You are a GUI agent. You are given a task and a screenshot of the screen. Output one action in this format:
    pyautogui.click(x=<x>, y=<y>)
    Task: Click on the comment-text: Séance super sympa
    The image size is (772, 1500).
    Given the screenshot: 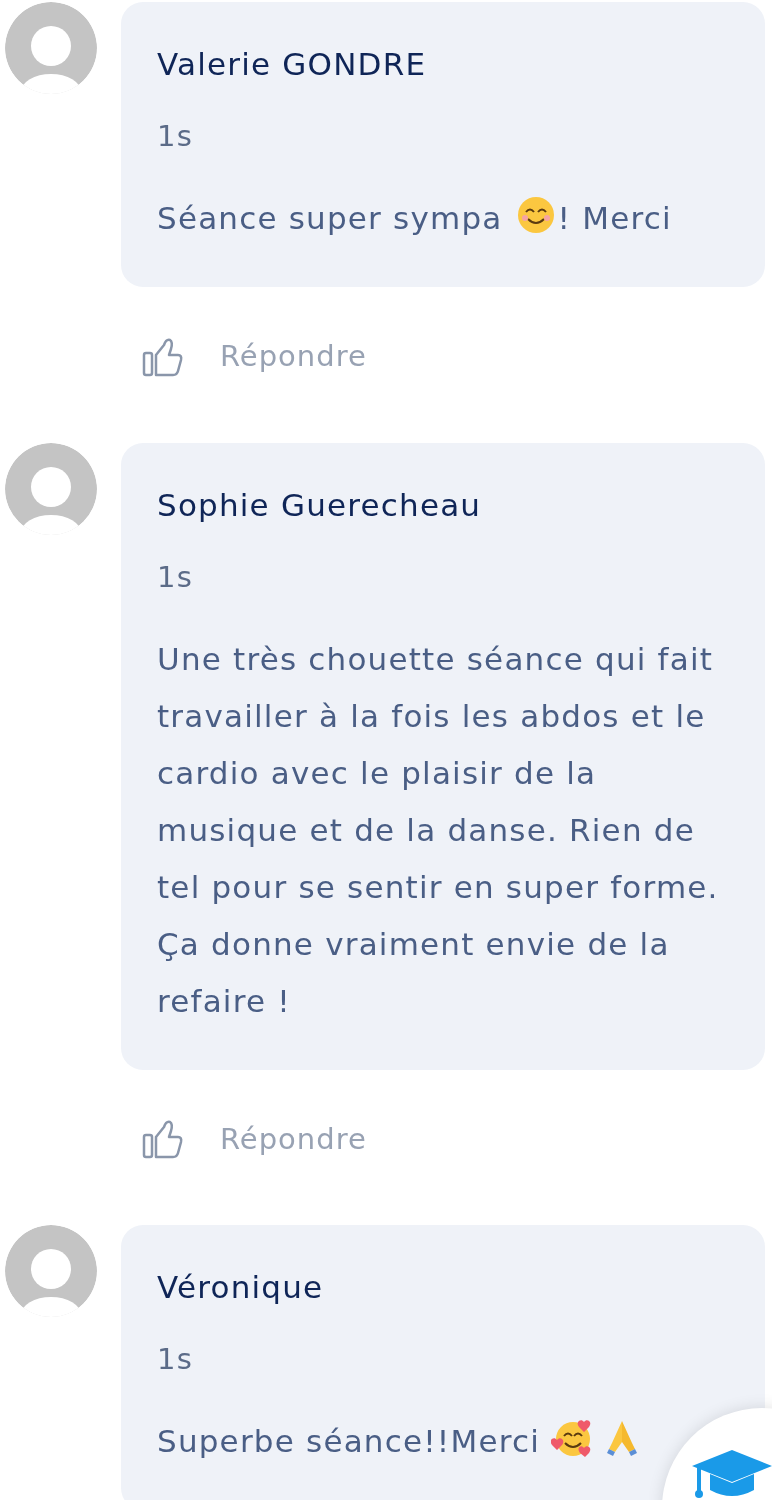 What is the action you would take?
    pyautogui.click(x=330, y=218)
    